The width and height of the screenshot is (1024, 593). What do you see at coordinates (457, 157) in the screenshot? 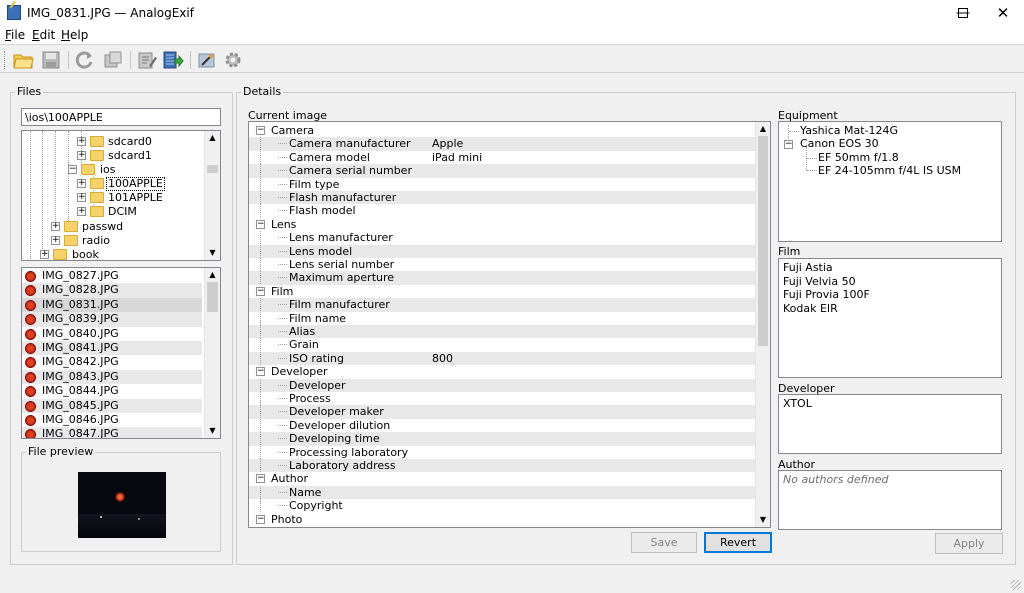
I see `property-value: iPad mini` at bounding box center [457, 157].